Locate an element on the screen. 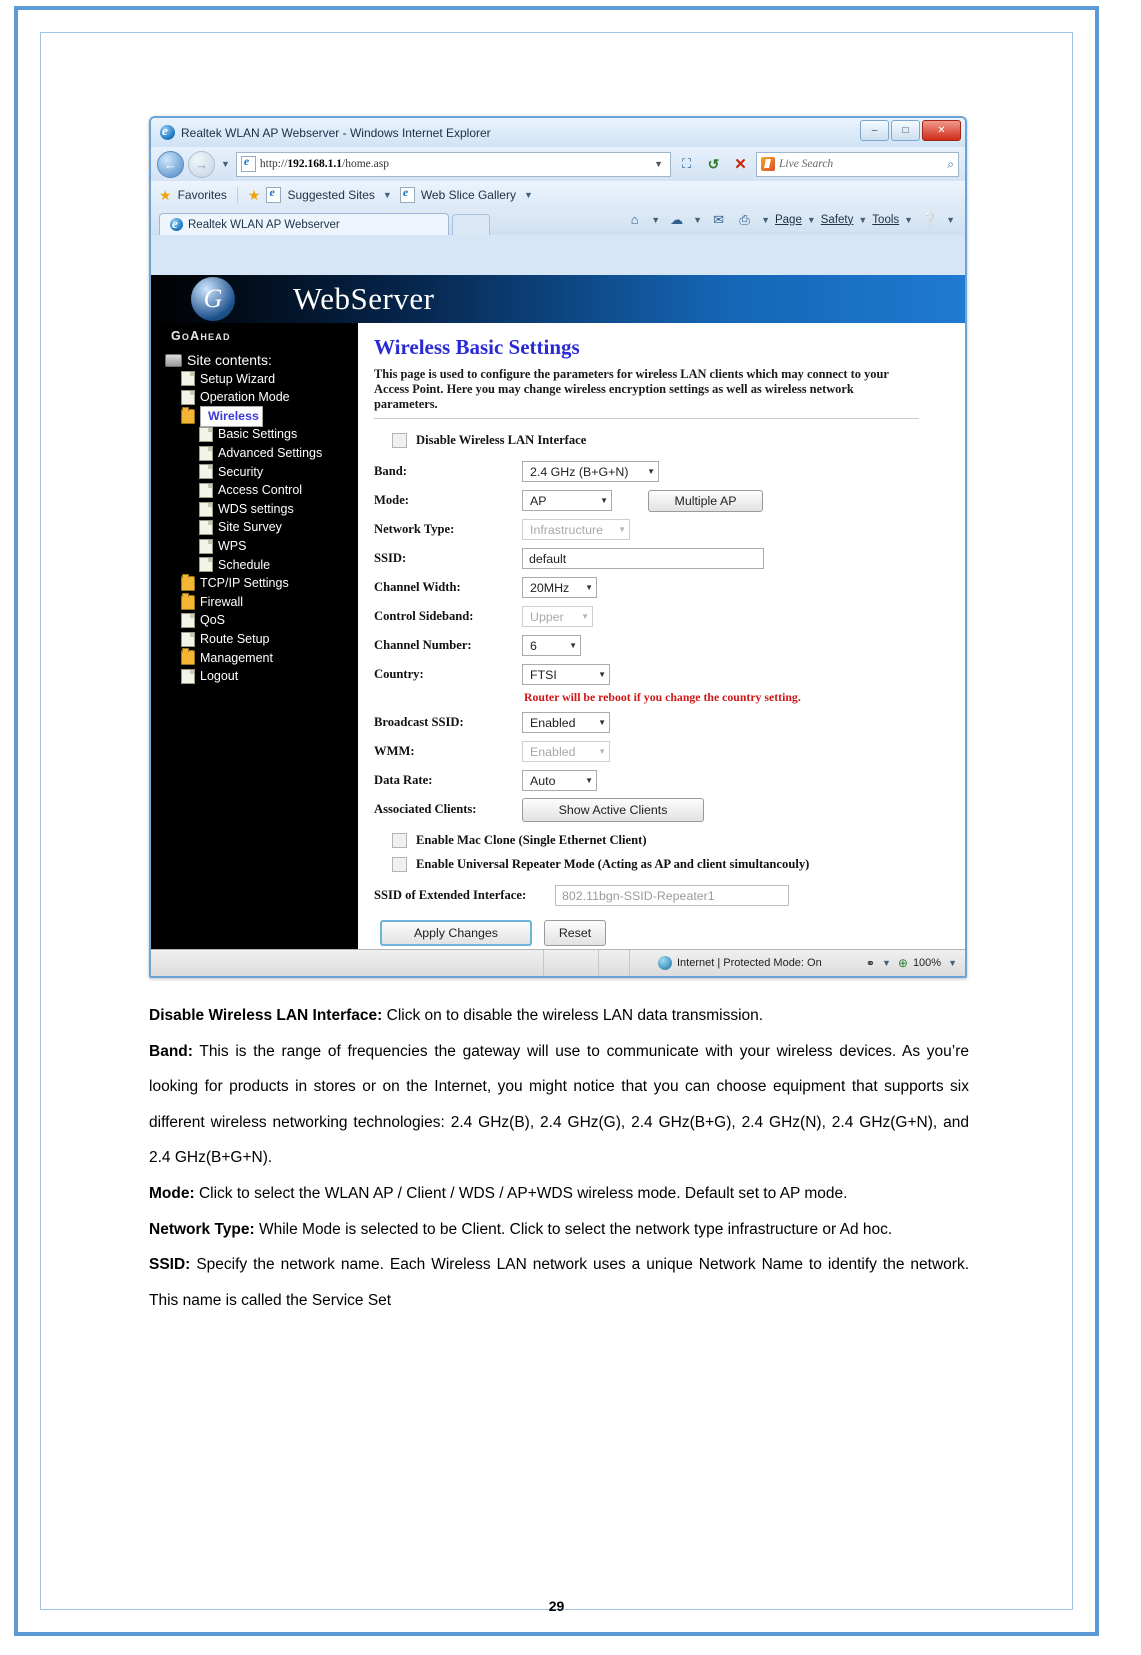 Image resolution: width=1141 pixels, height=1655 pixels. refresh-icon: ↺ is located at coordinates (713, 164).